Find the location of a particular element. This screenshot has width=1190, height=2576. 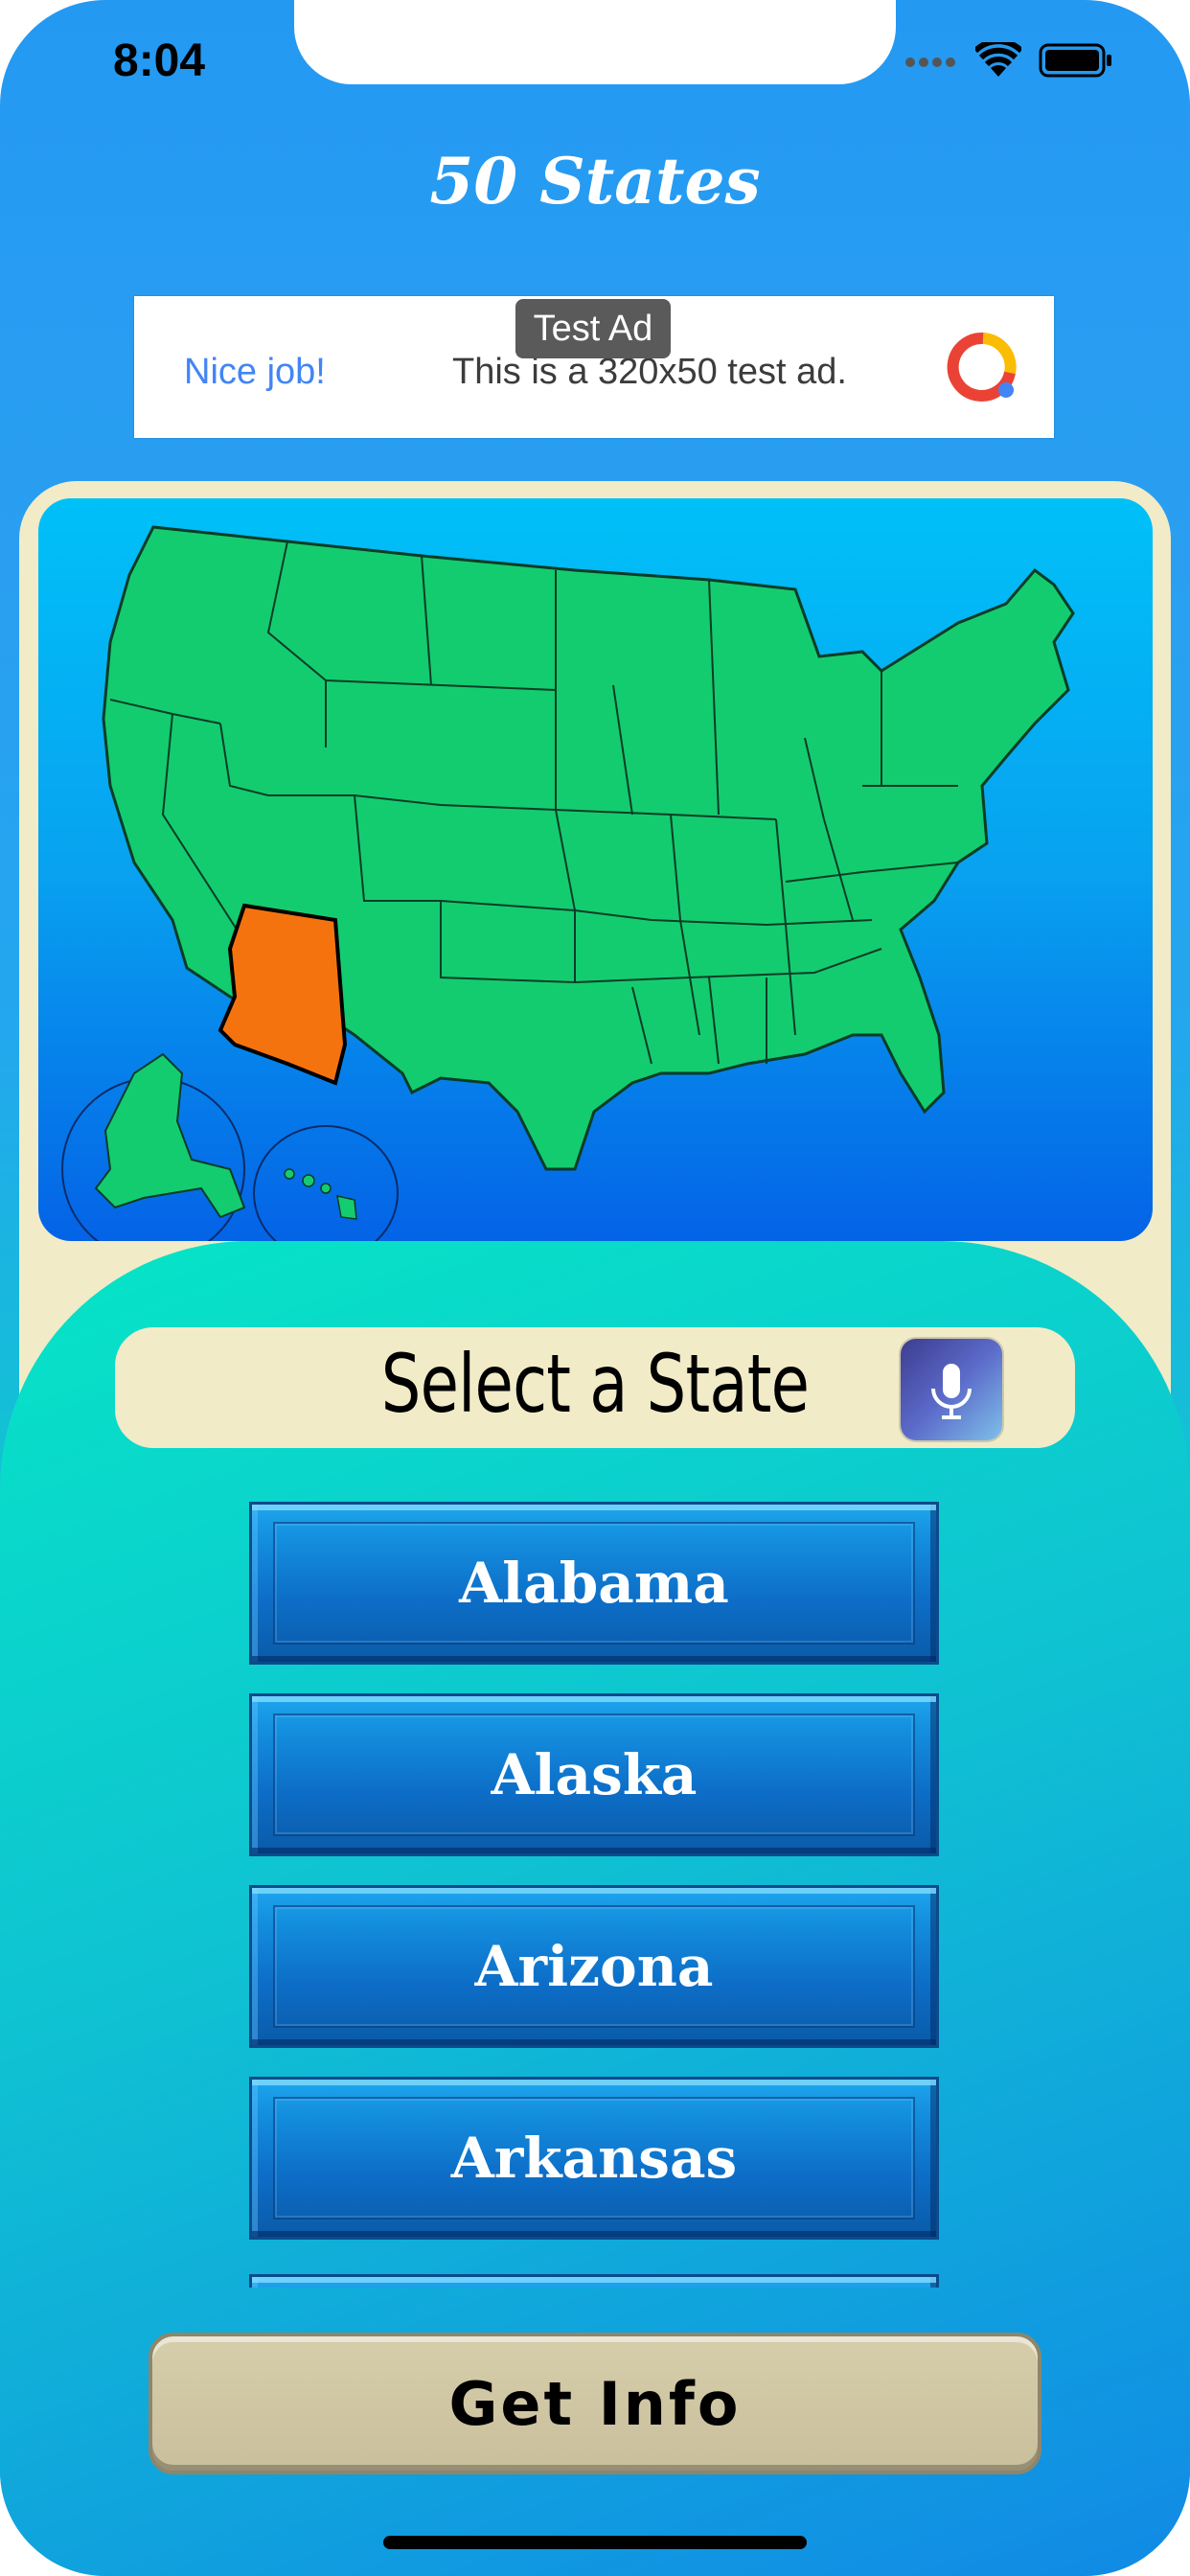

ad-logo-icon is located at coordinates (982, 367).